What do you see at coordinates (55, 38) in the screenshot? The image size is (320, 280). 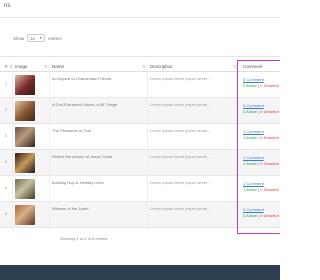 I see `entries-label: entries` at bounding box center [55, 38].